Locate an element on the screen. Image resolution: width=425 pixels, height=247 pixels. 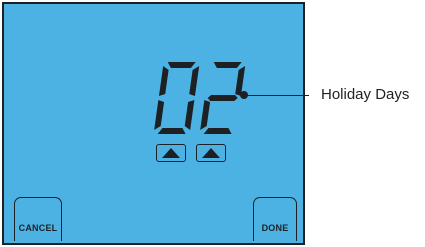
cancel-button: CANCEL is located at coordinates (38, 219).